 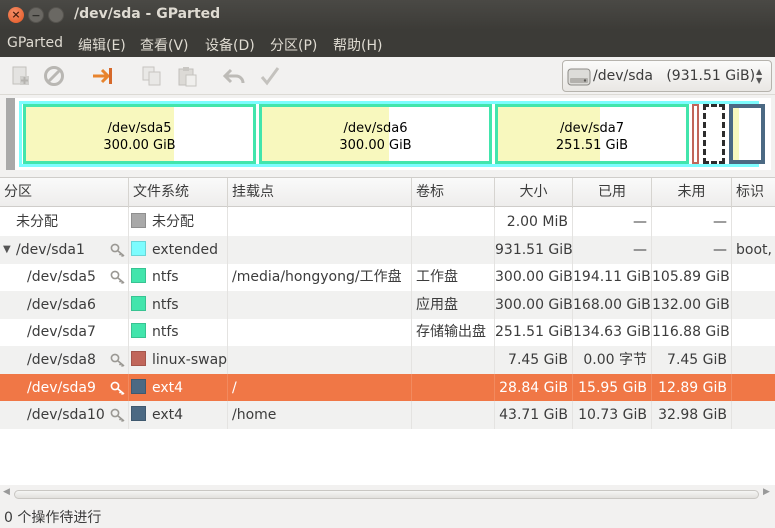 I want to click on cell-fs: ntfs, so click(x=178, y=304).